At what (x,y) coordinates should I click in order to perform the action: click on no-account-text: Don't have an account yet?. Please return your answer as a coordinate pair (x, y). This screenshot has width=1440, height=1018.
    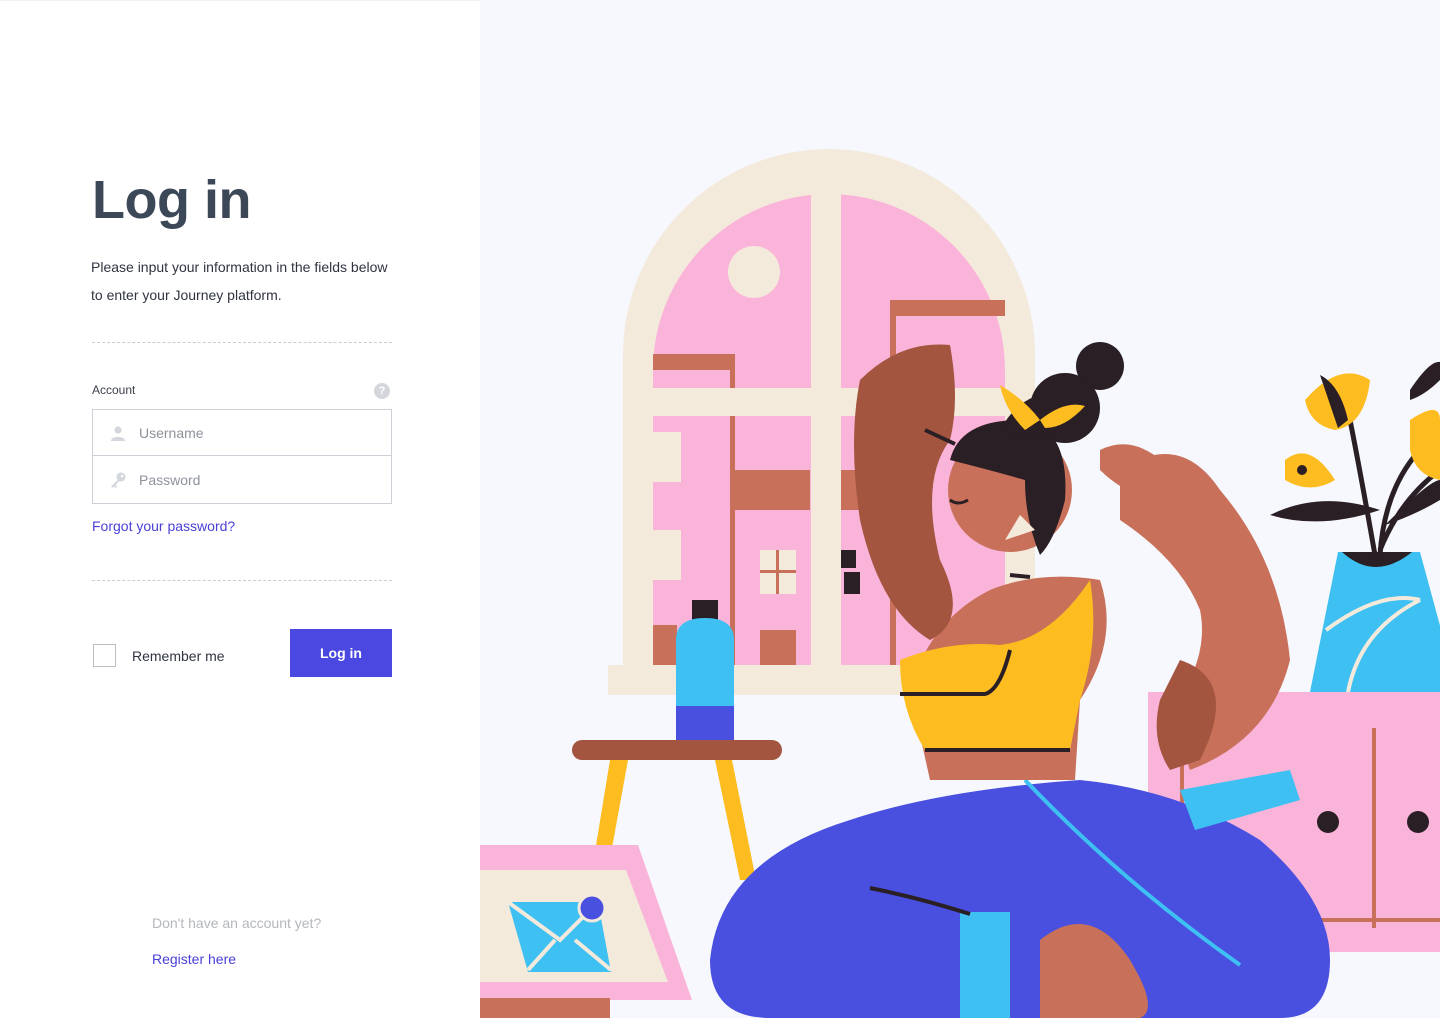
    Looking at the image, I should click on (237, 923).